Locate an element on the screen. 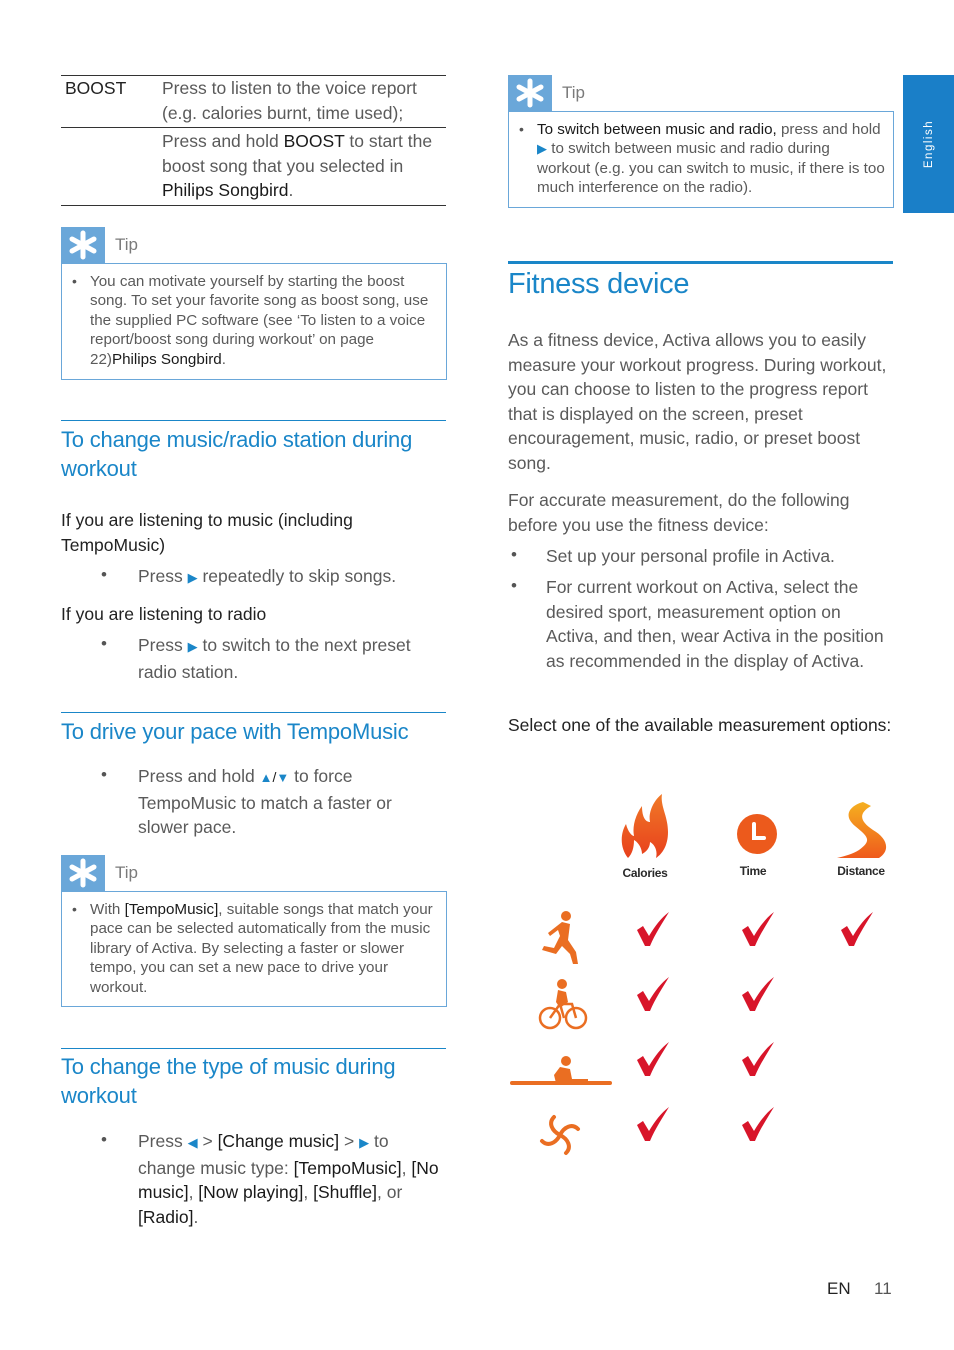 This screenshot has width=954, height=1350. column-label-distance: Distance is located at coordinates (861, 871).